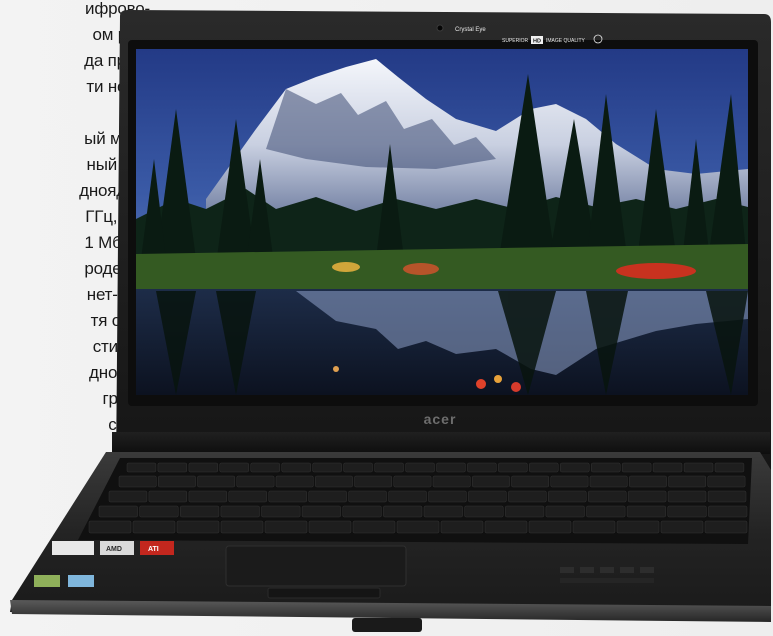 The height and width of the screenshot is (636, 773). I want to click on sticker-windows, so click(73, 548).